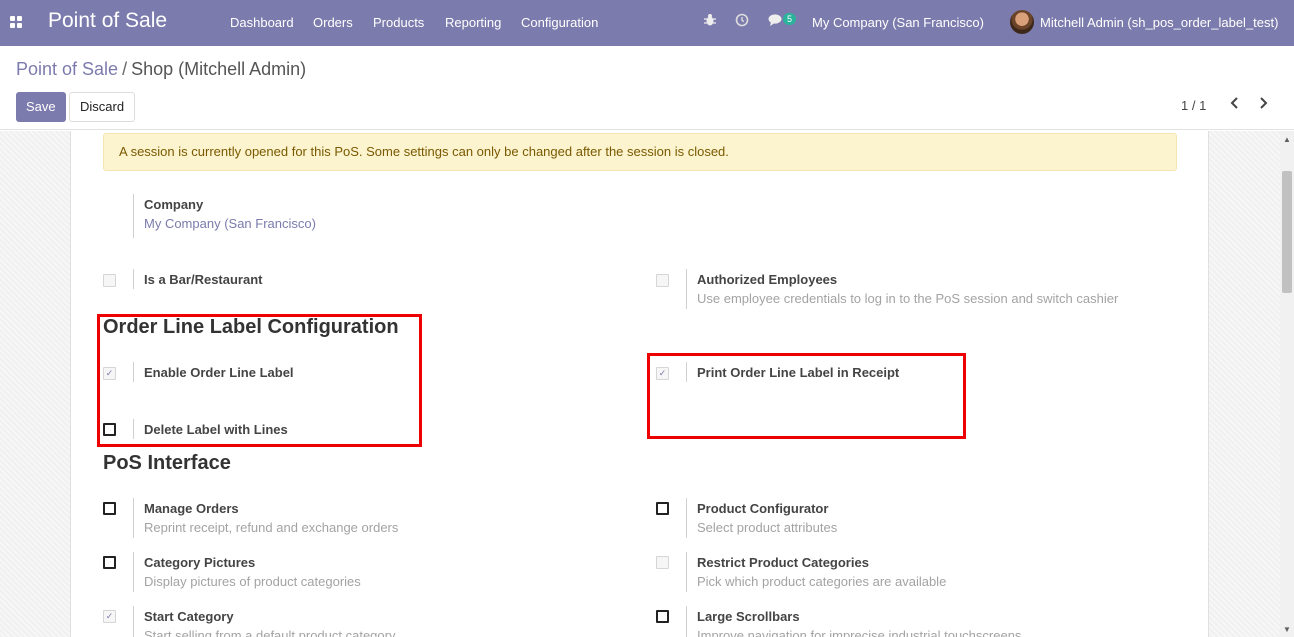 The image size is (1294, 637). Describe the element at coordinates (102, 107) in the screenshot. I see `discard-button: Discard` at that location.